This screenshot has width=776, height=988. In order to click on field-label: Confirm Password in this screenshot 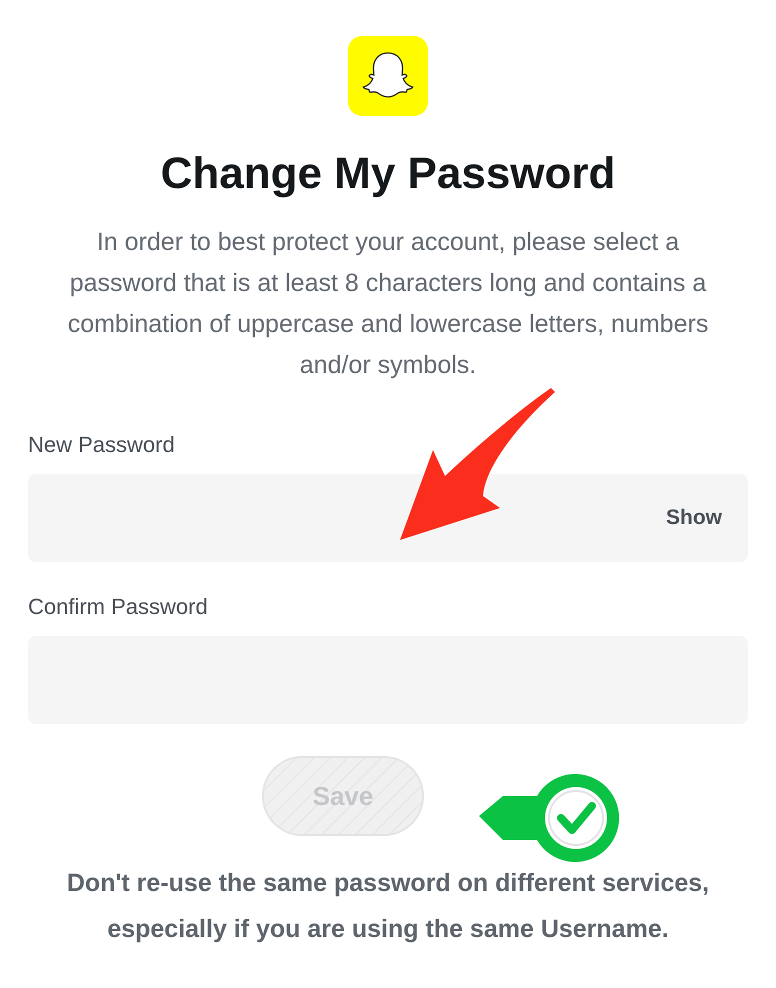, I will do `click(118, 607)`.